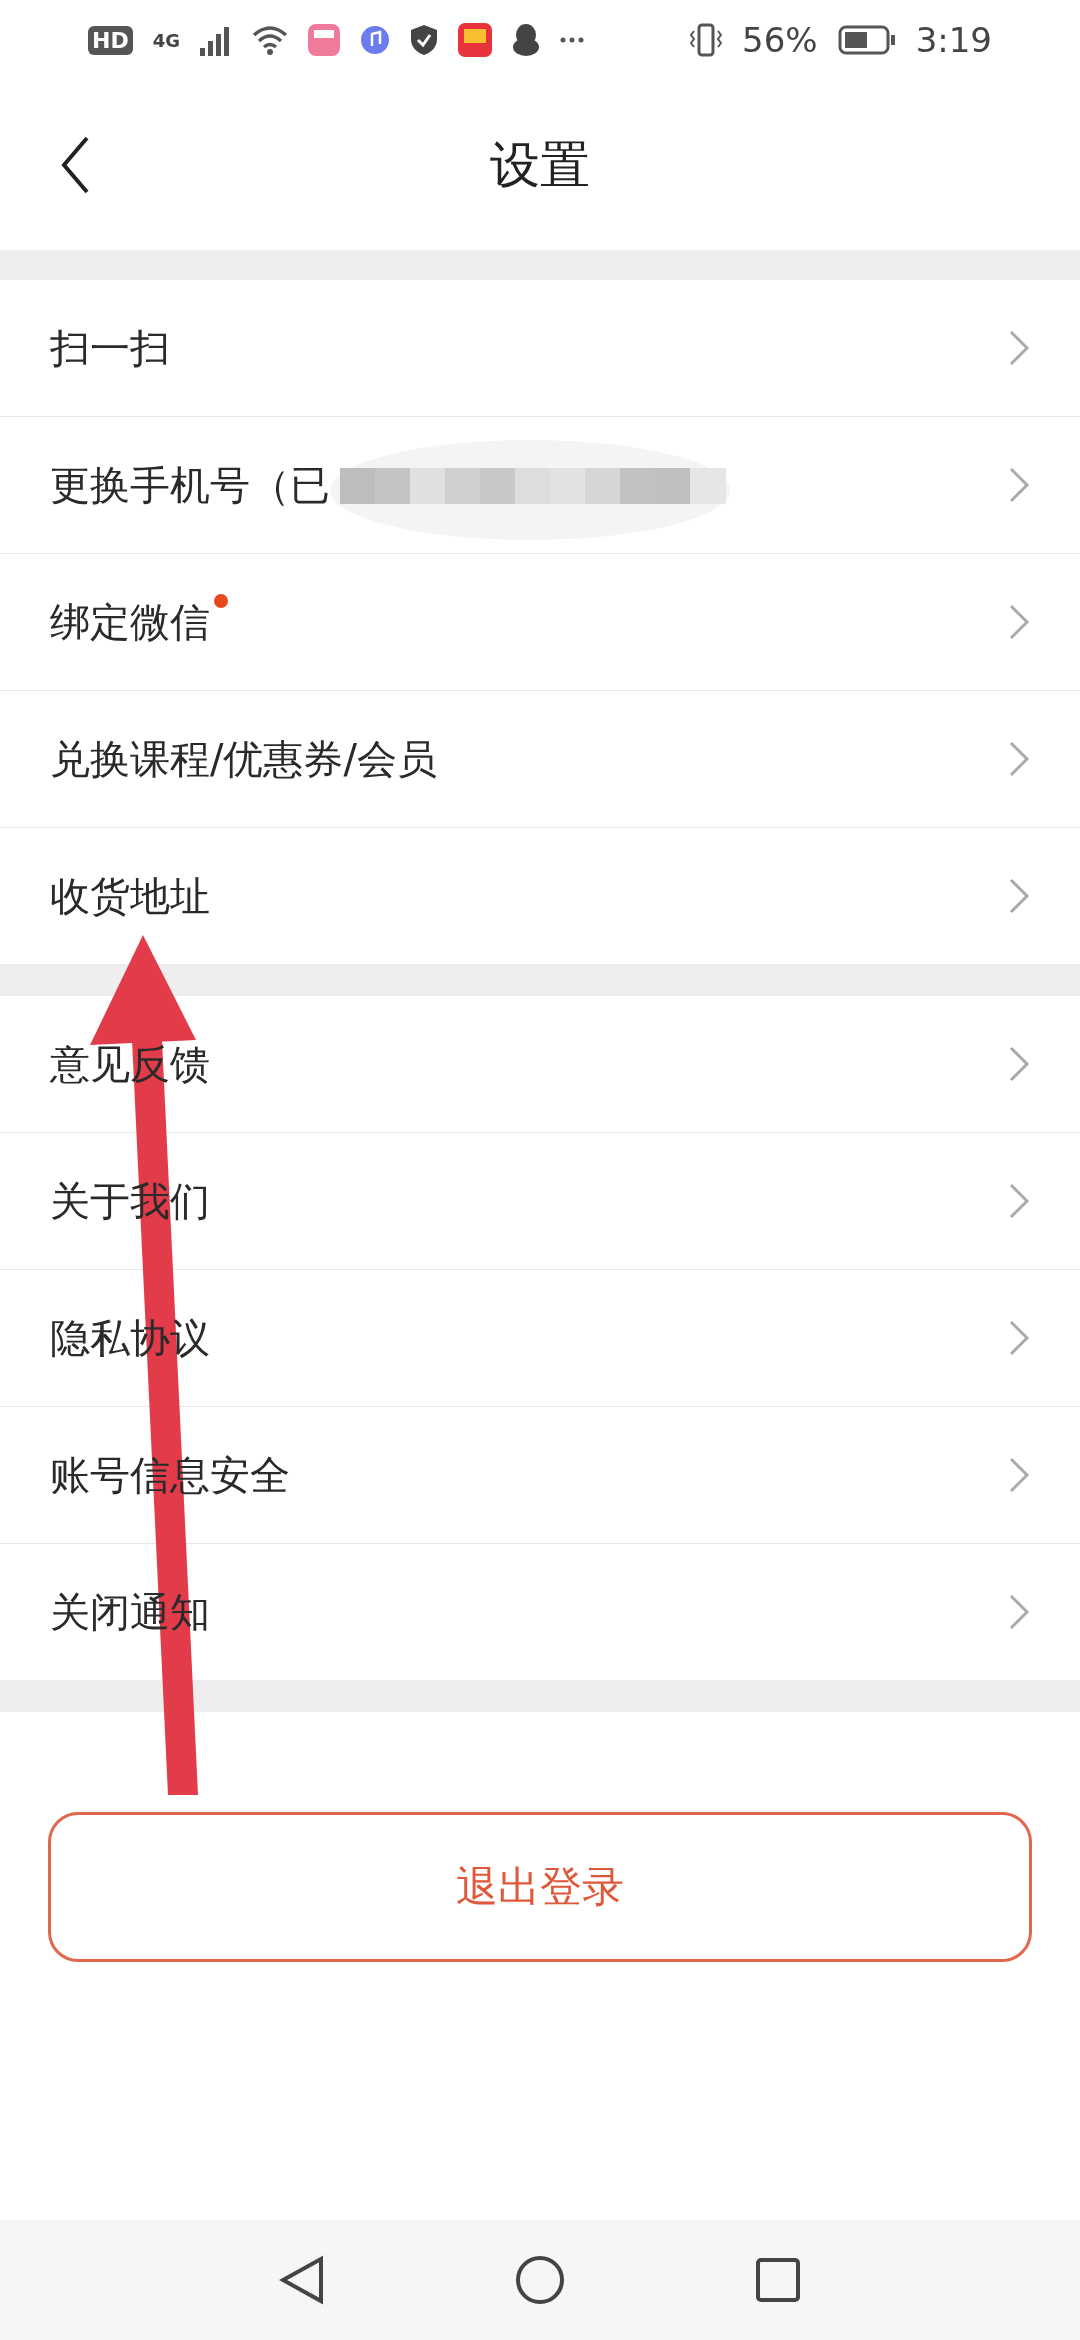 The width and height of the screenshot is (1080, 2340). Describe the element at coordinates (166, 40) in the screenshot. I see `network-type: 4G` at that location.